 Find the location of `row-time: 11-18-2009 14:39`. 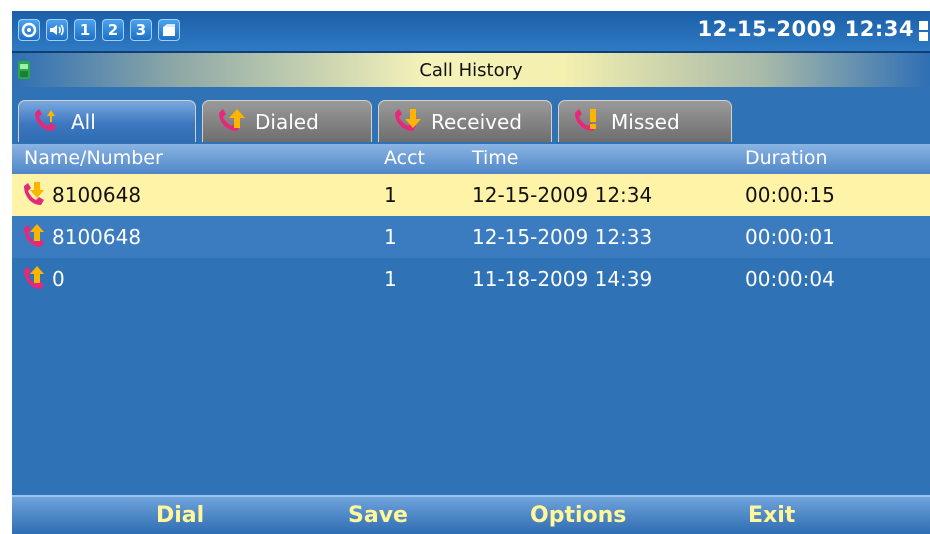

row-time: 11-18-2009 14:39 is located at coordinates (562, 279).